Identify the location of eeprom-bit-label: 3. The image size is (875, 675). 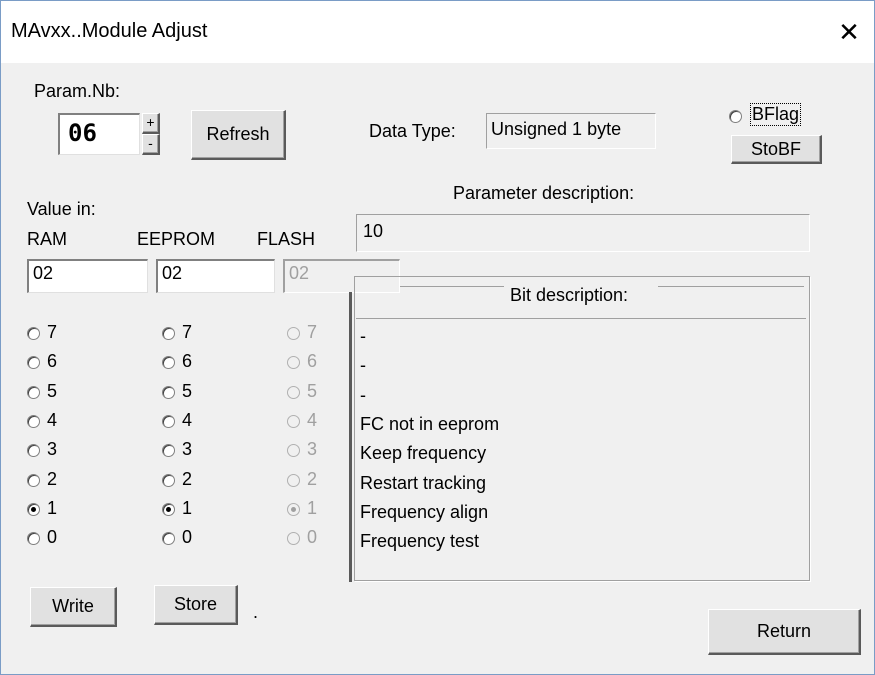
(187, 449).